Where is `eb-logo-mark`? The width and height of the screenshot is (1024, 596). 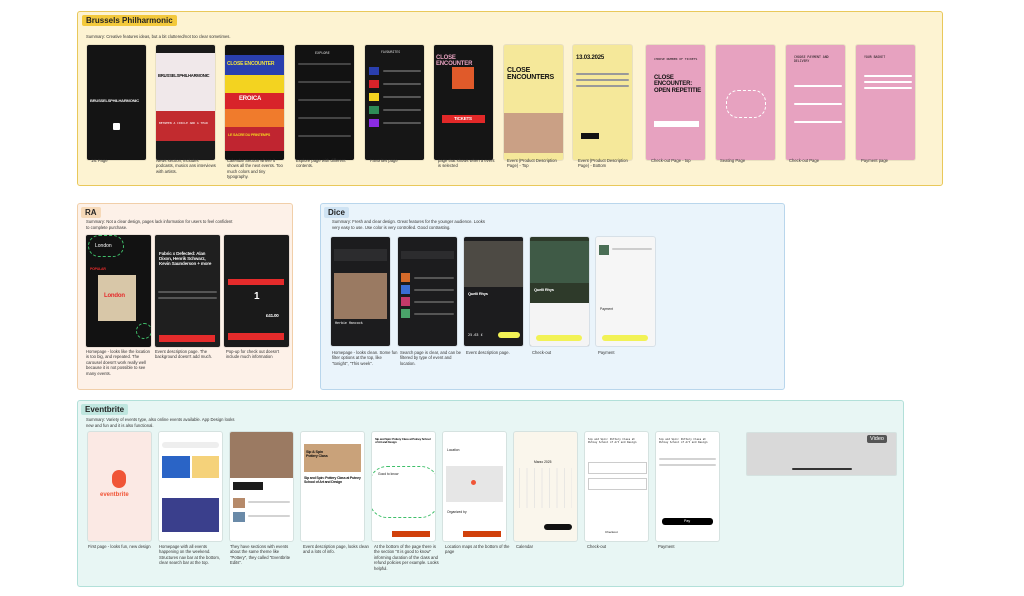
eb-logo-mark is located at coordinates (119, 479).